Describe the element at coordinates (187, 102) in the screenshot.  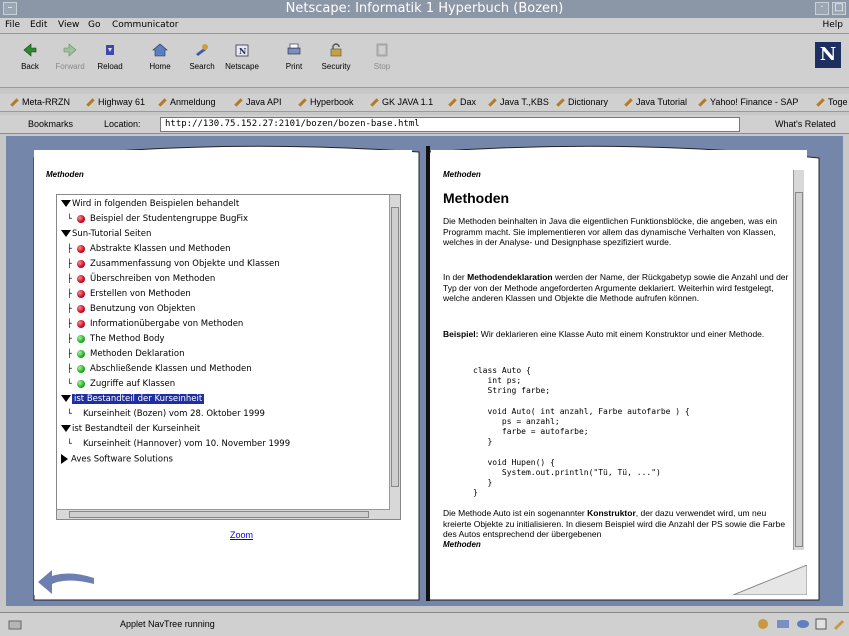
I see `bookmark-anmeldung: Anmeldung` at that location.